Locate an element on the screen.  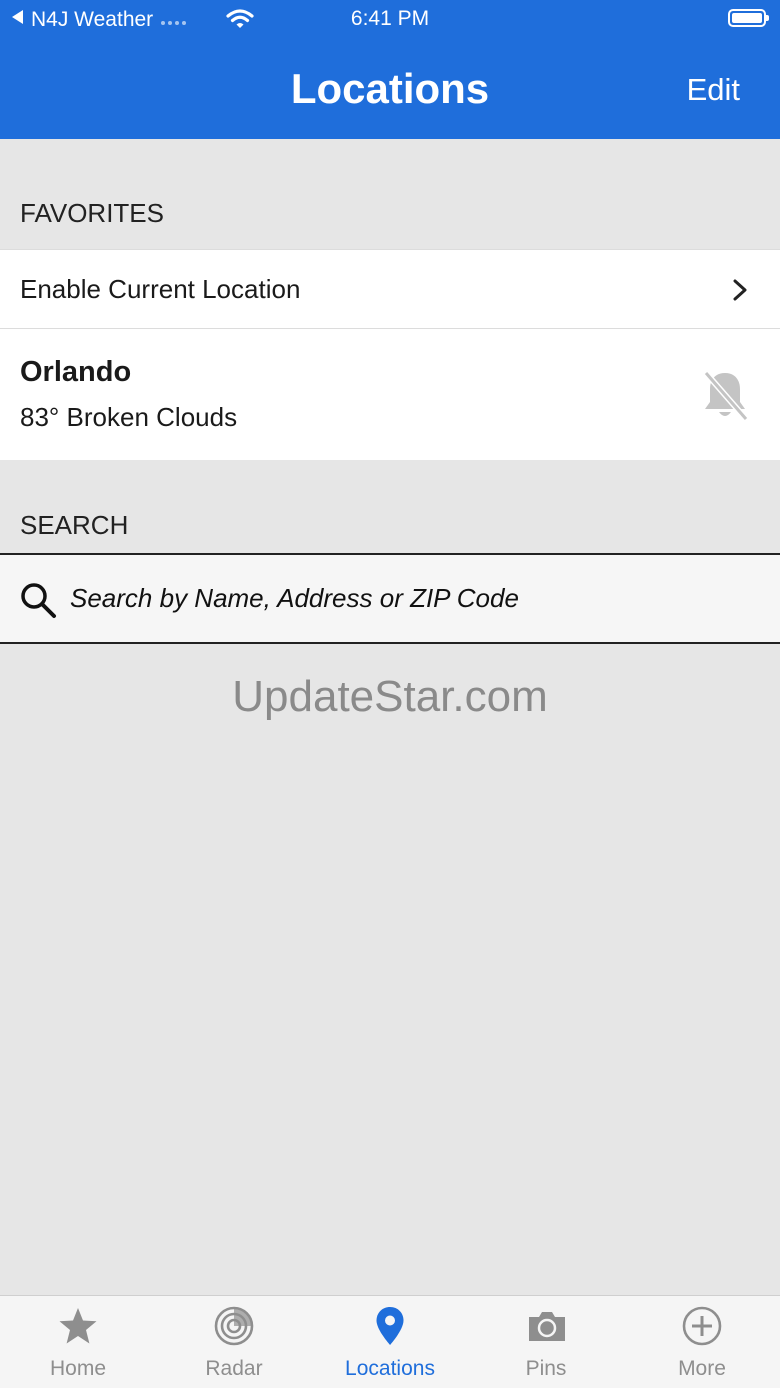
edit-button: Edit is located at coordinates (713, 90).